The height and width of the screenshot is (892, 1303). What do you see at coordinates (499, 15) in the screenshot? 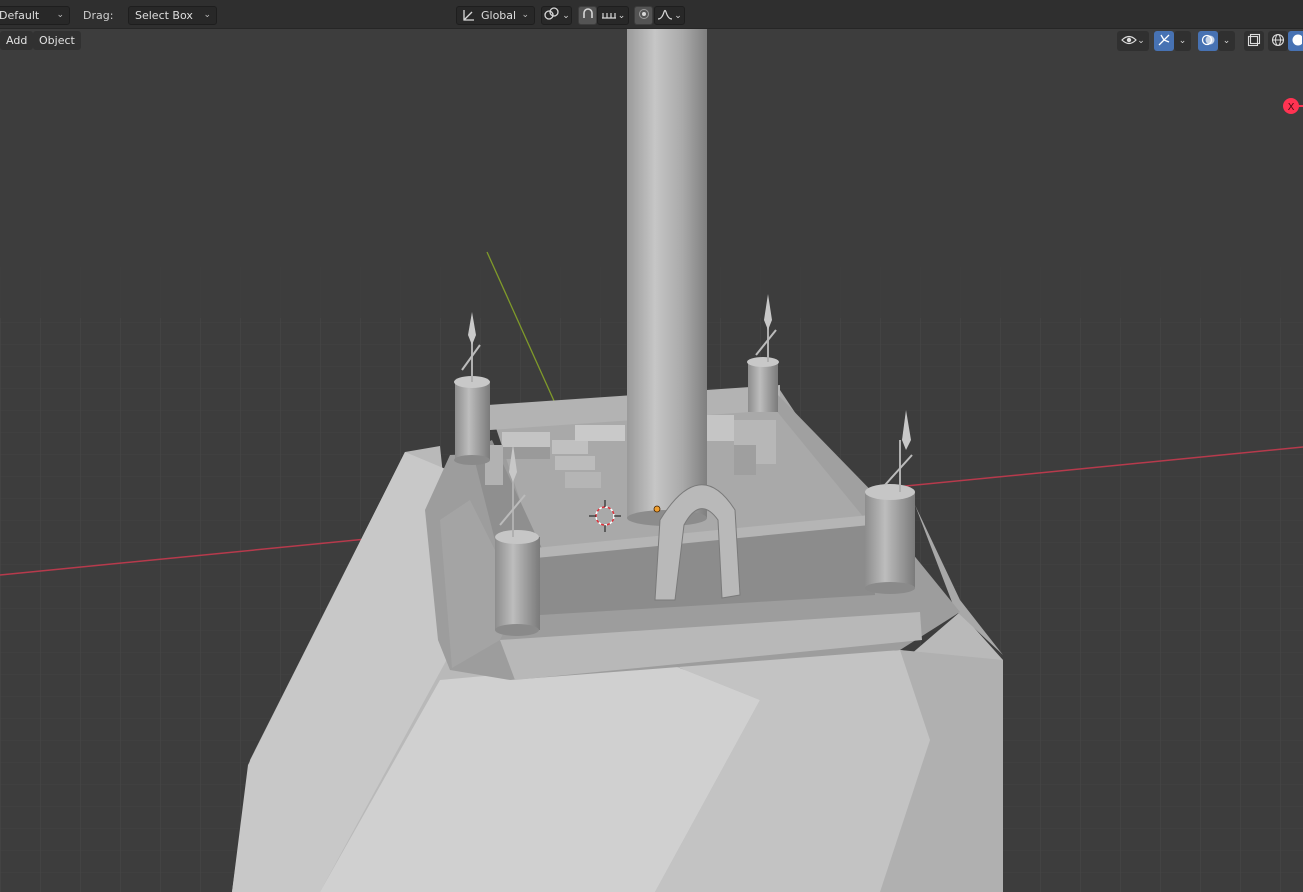
I see `transform-orientation-value: Global` at bounding box center [499, 15].